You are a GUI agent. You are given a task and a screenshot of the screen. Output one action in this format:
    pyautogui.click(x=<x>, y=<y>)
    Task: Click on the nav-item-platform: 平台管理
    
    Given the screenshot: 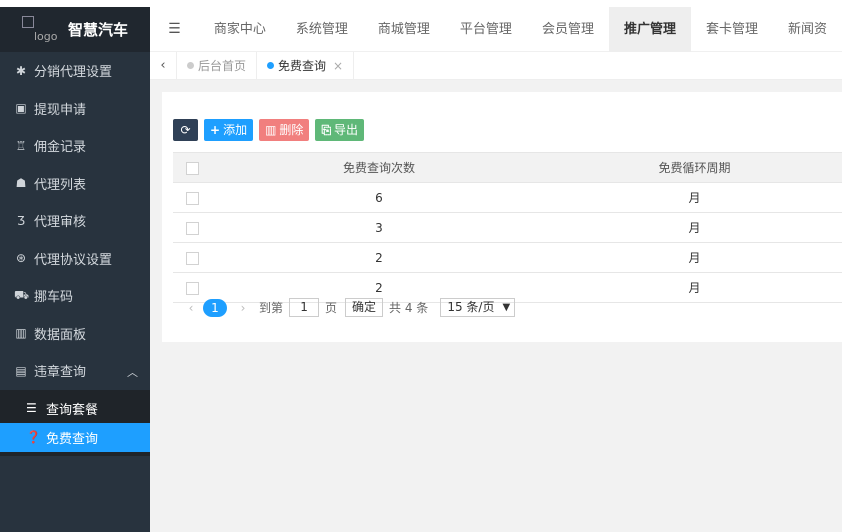 What is the action you would take?
    pyautogui.click(x=486, y=29)
    